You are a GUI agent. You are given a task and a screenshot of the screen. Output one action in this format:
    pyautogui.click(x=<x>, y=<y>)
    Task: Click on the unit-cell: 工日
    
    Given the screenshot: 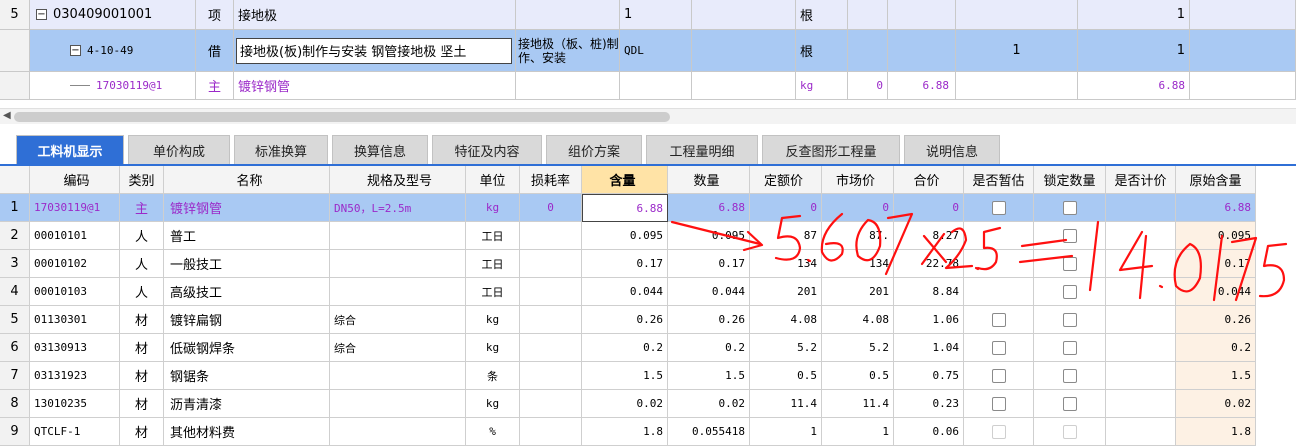 What is the action you would take?
    pyautogui.click(x=493, y=264)
    